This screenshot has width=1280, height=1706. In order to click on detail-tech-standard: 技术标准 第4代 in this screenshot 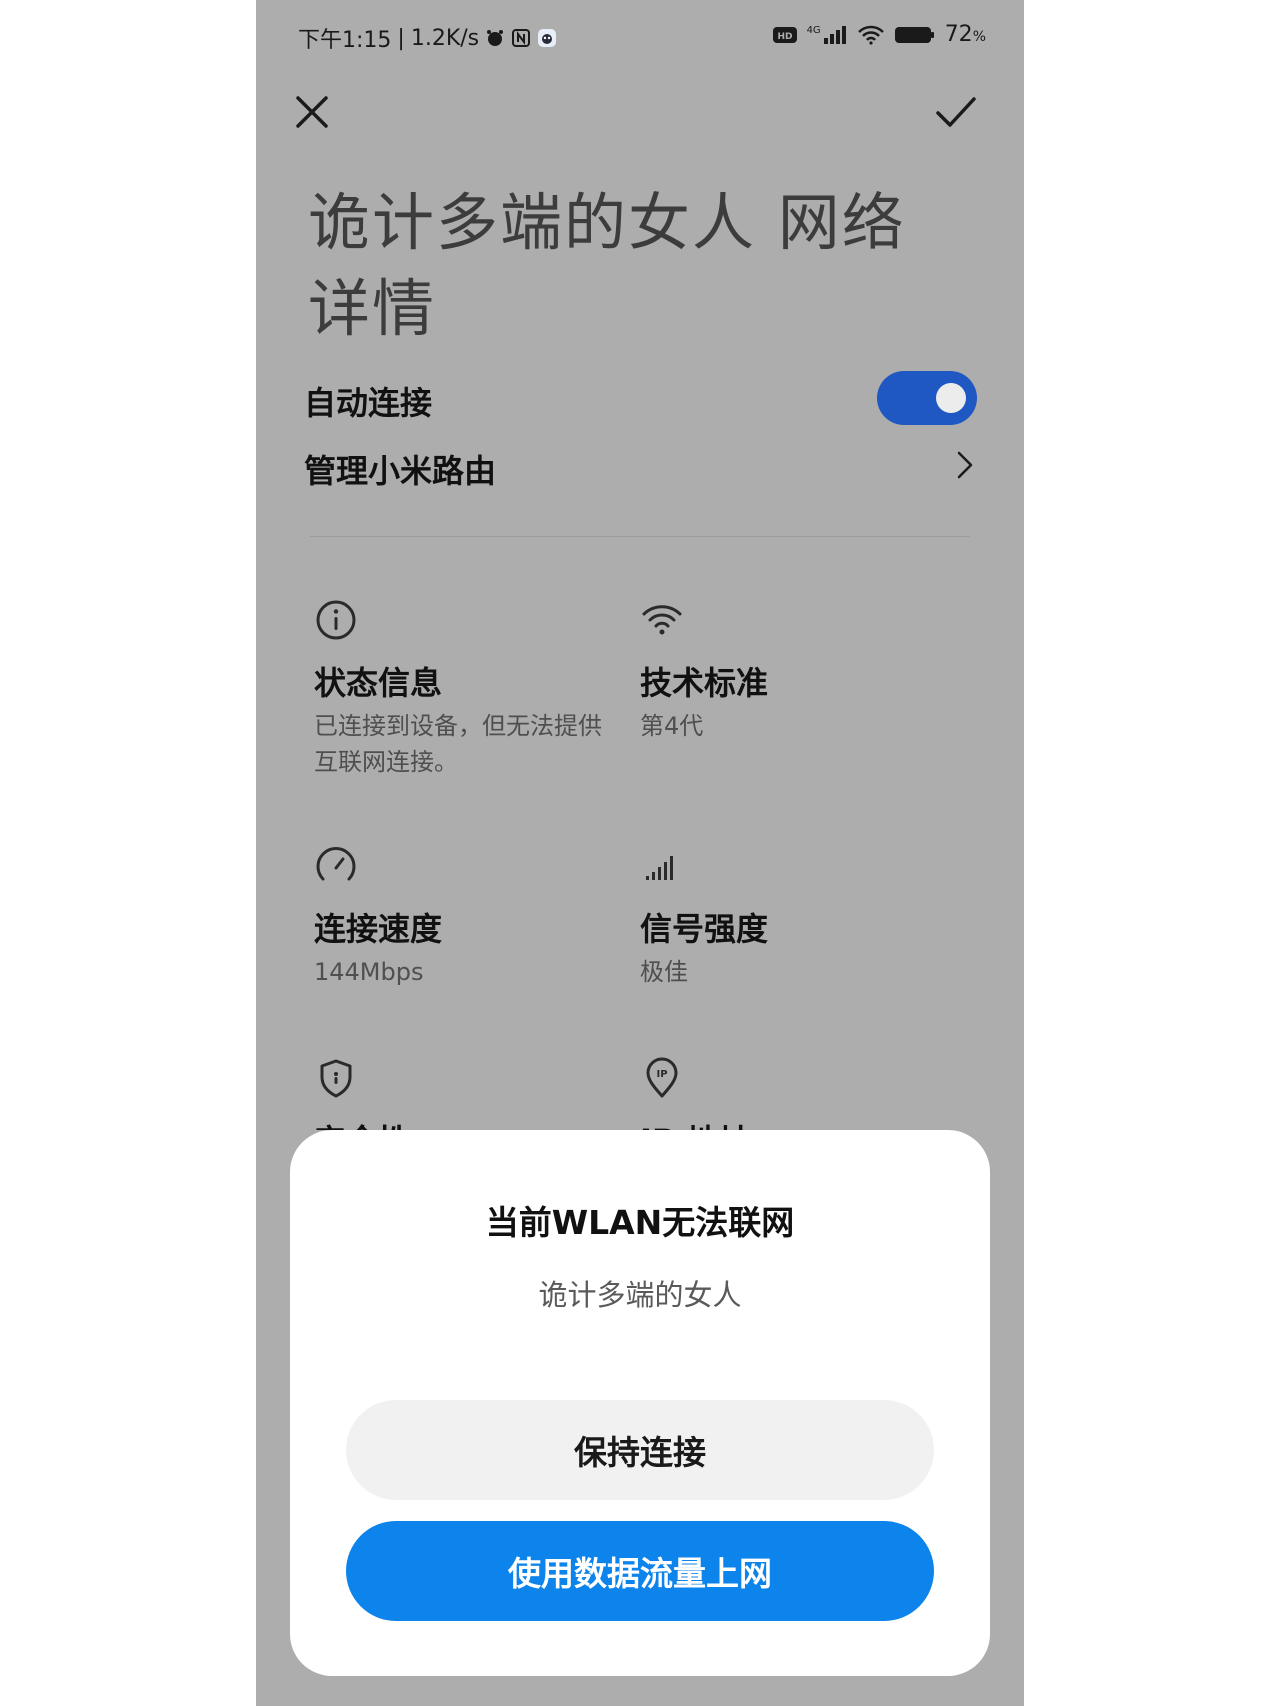, I will do `click(790, 688)`.